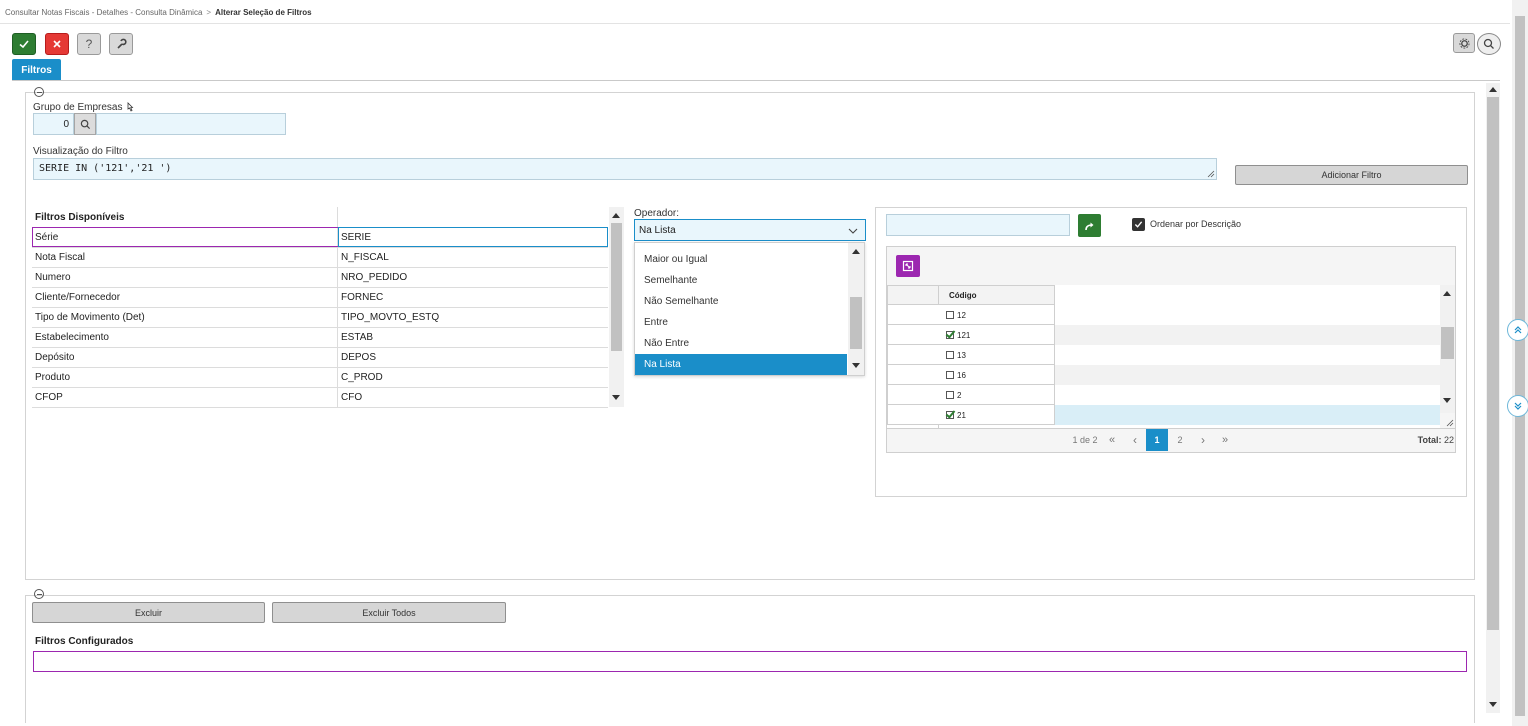 The image size is (1528, 726). Describe the element at coordinates (389, 612) in the screenshot. I see `excluir-todos-button: Excluir Todos` at that location.